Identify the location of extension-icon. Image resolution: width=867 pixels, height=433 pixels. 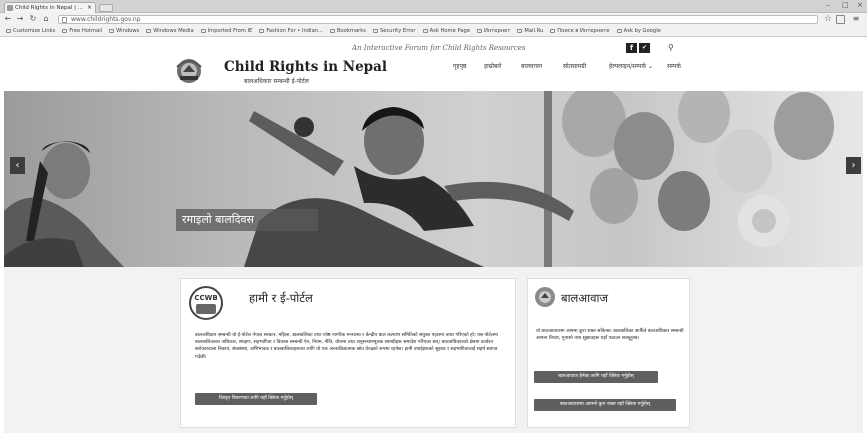
(840, 19).